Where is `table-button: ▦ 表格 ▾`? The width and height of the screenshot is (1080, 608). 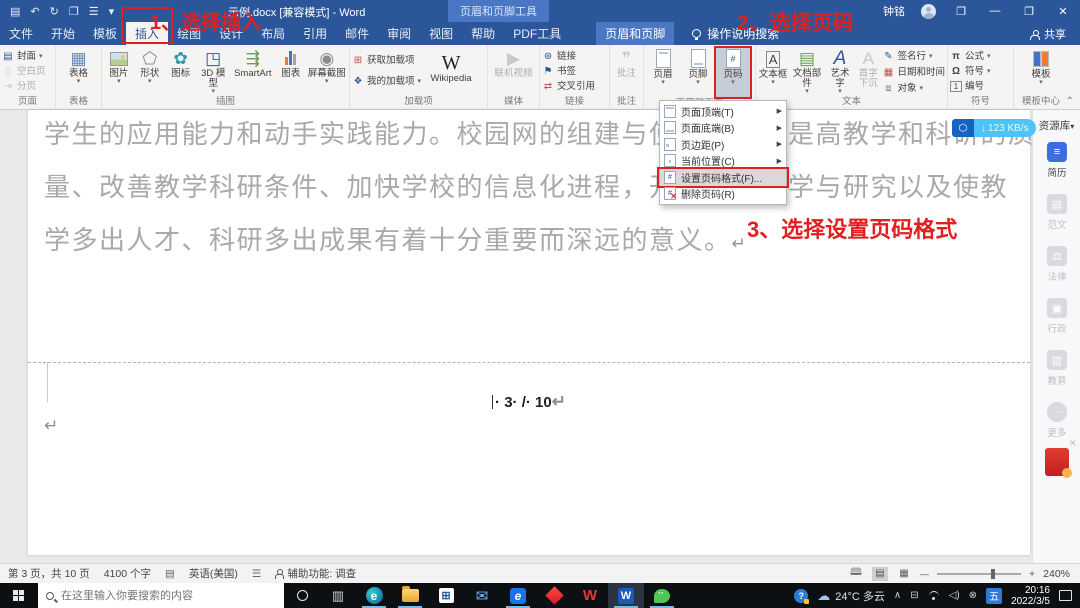
table-button: ▦ 表格 ▾ is located at coordinates (79, 66).